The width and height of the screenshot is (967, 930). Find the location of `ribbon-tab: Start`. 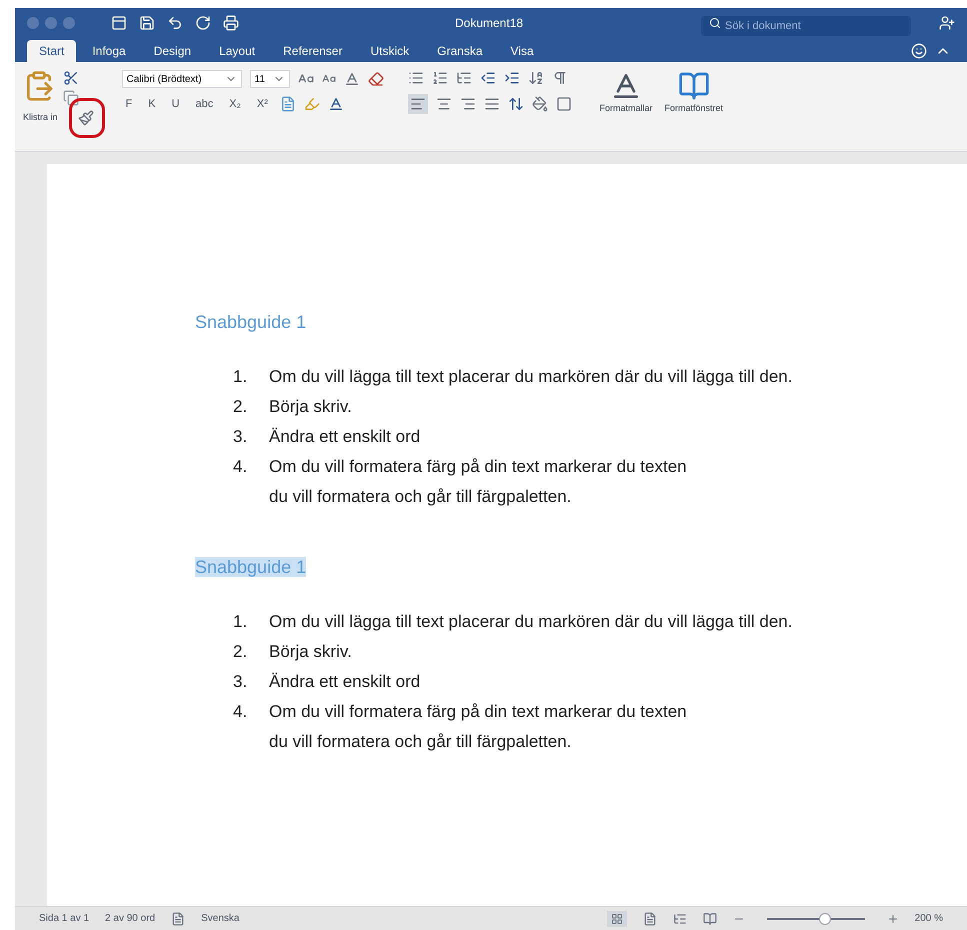

ribbon-tab: Start is located at coordinates (51, 51).